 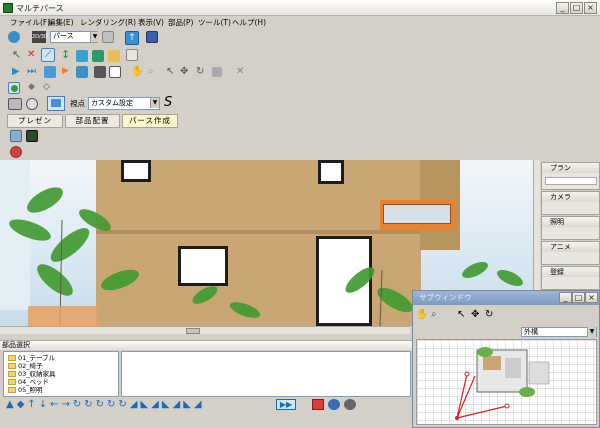 What do you see at coordinates (300, 72) in the screenshot?
I see `toolbar-row-3: ▶ ⏭ ▶ ✋ ⌕ ↖ ✥ ↻ ✕` at bounding box center [300, 72].